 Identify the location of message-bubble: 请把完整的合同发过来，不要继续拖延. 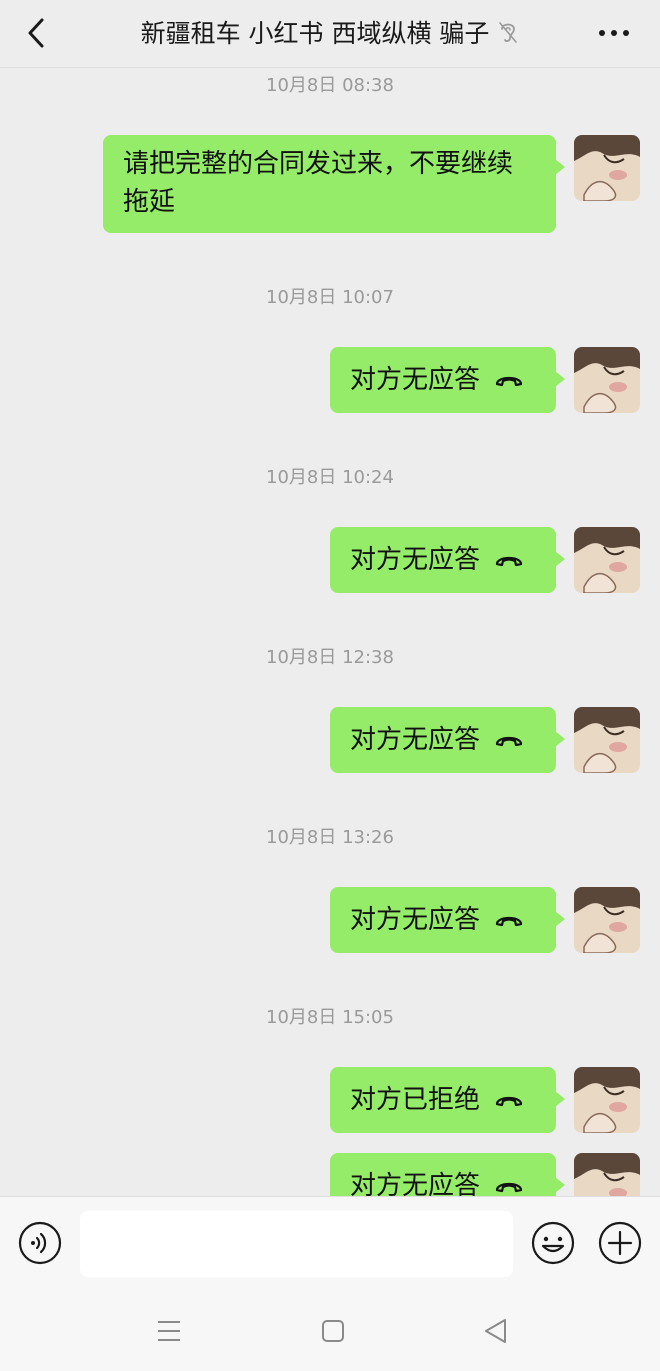
(334, 184).